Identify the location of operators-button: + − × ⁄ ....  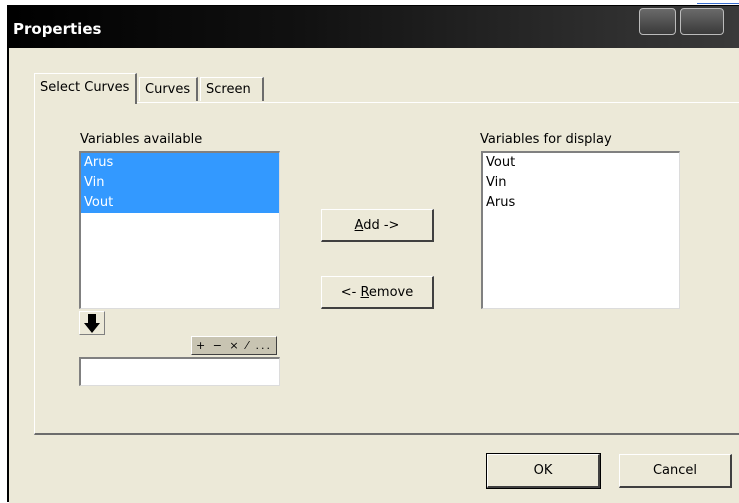
(234, 345).